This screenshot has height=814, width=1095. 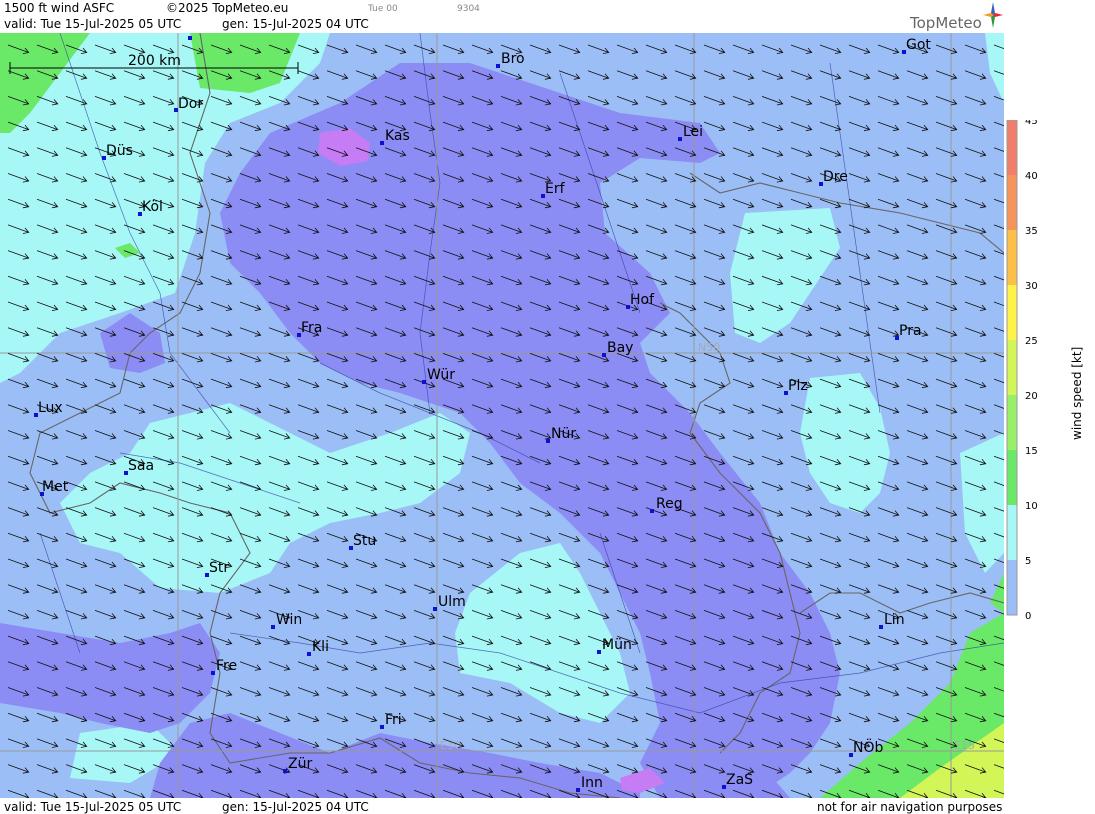 I want to click on grid-label-lat: N50, so click(x=709, y=347).